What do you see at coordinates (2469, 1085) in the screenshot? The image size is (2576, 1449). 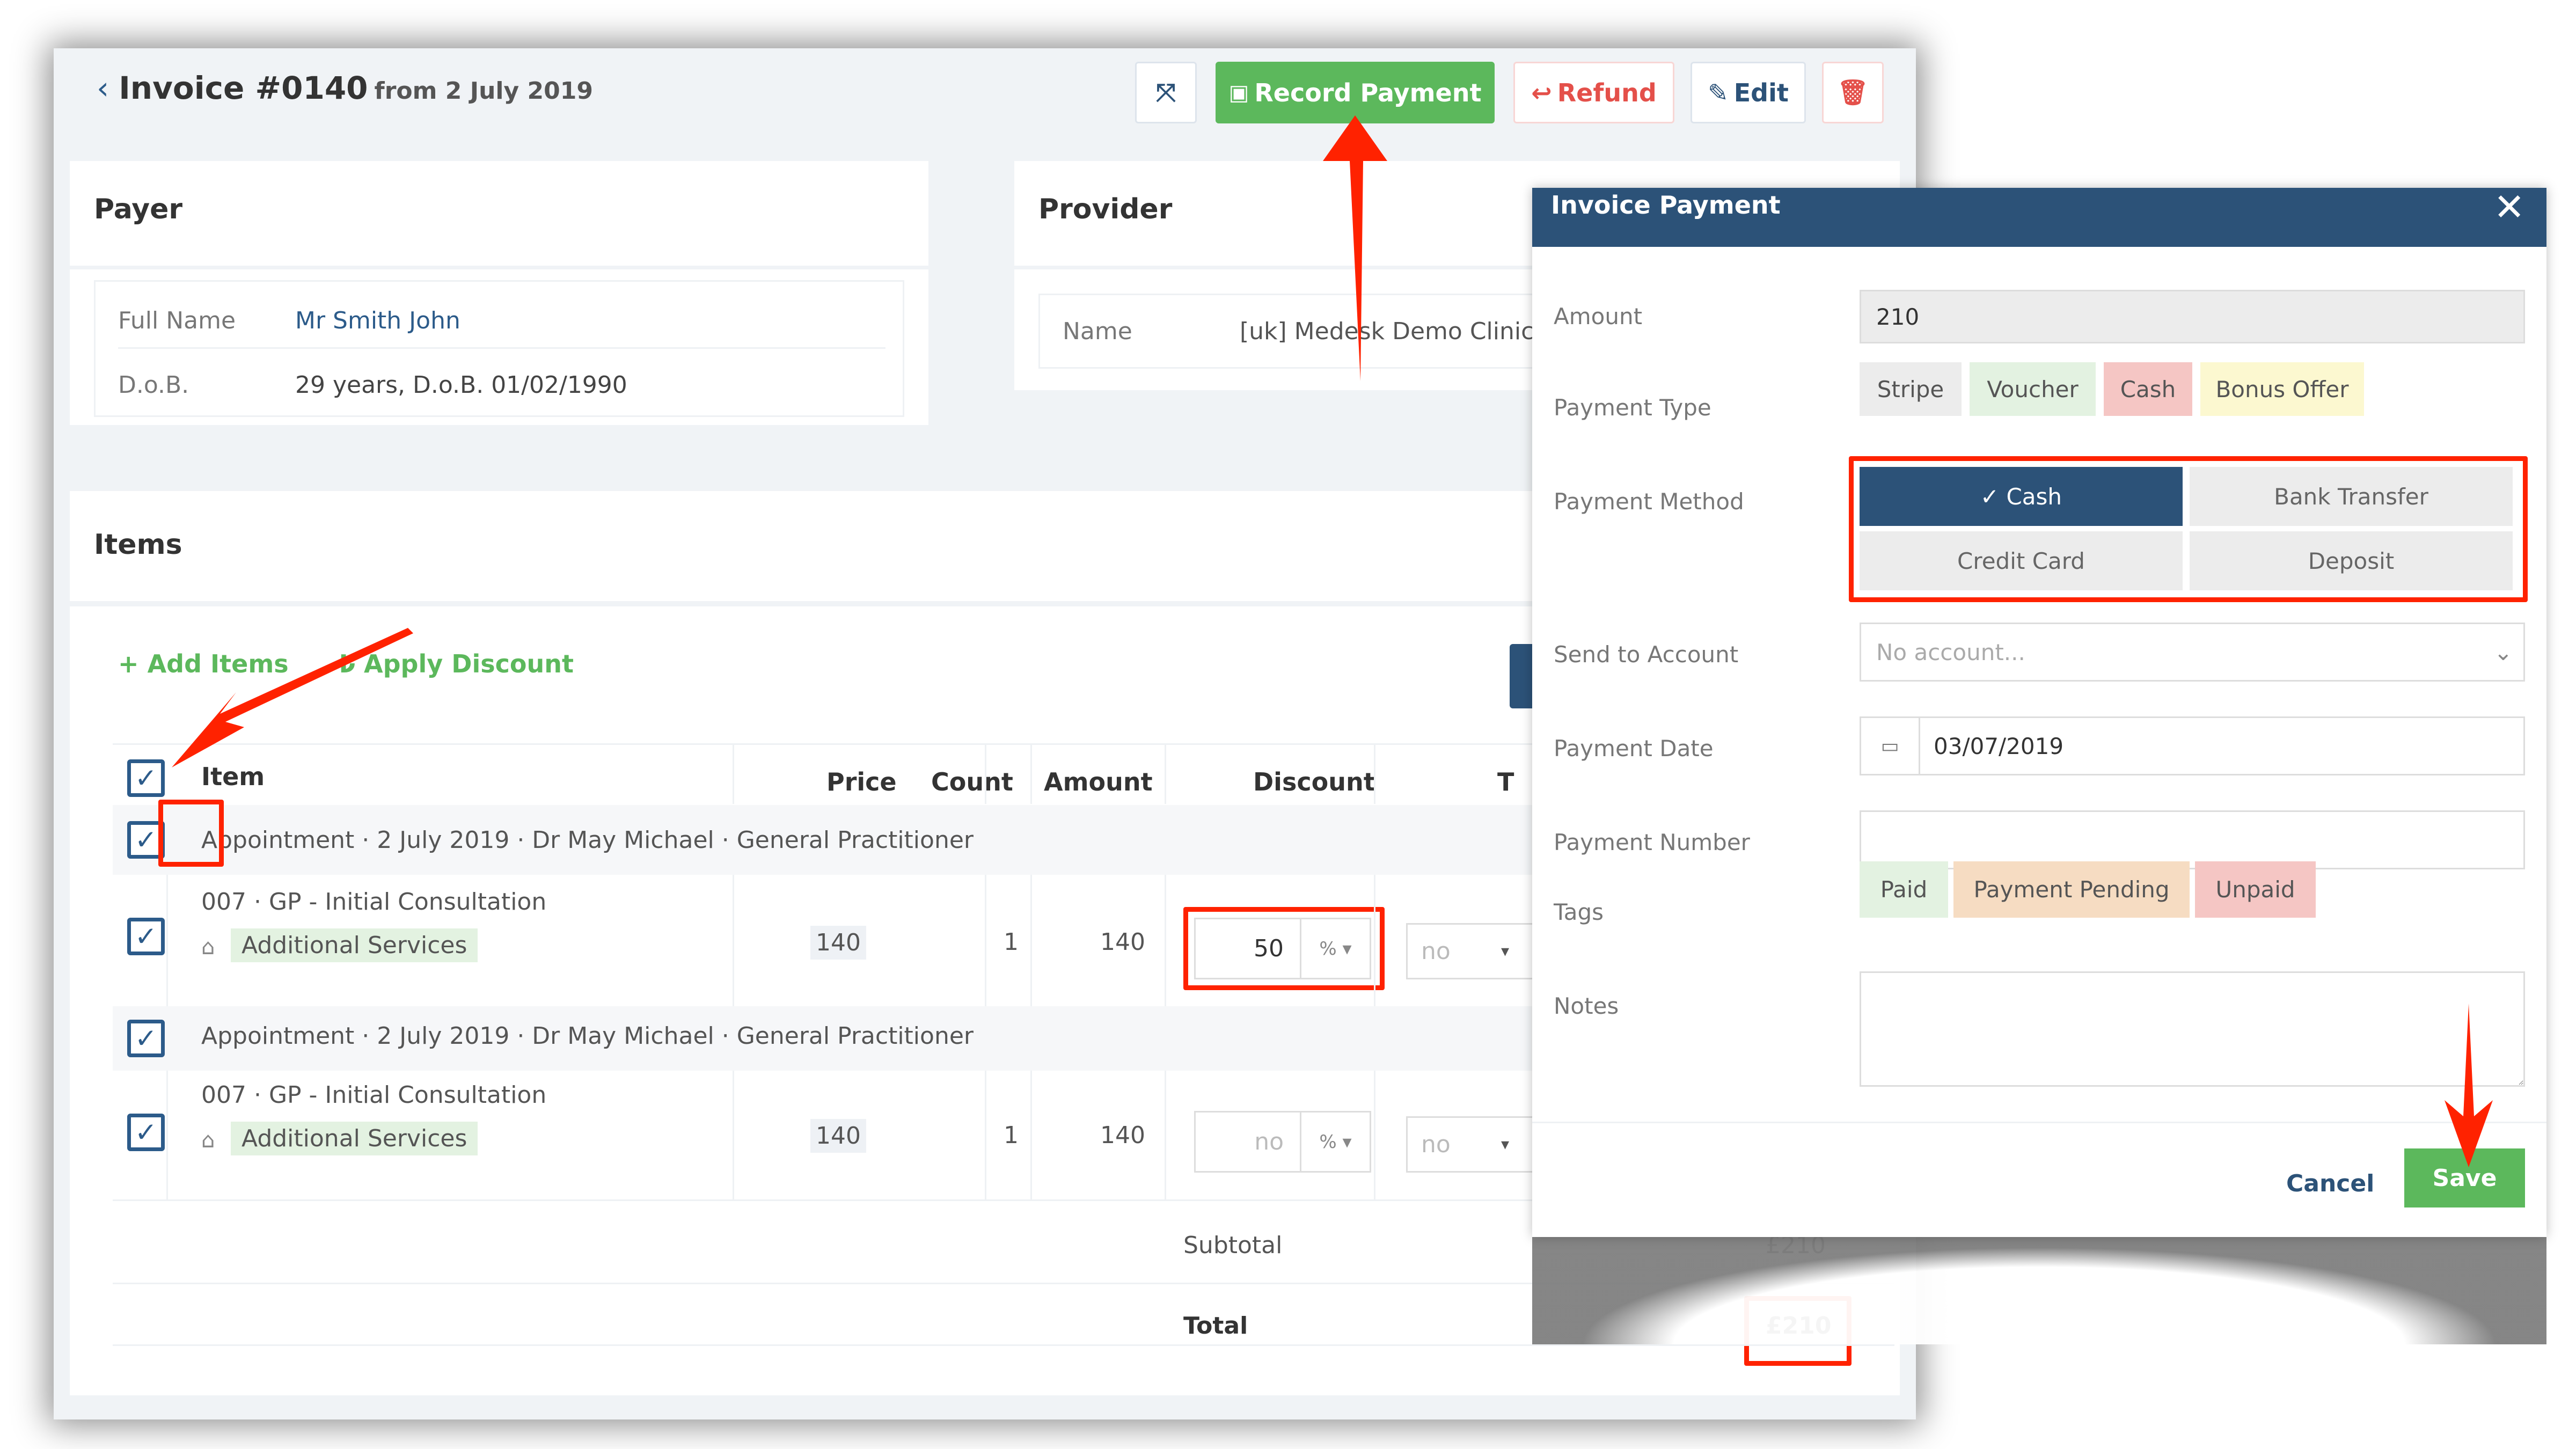 I see `arrow-down-to-save` at bounding box center [2469, 1085].